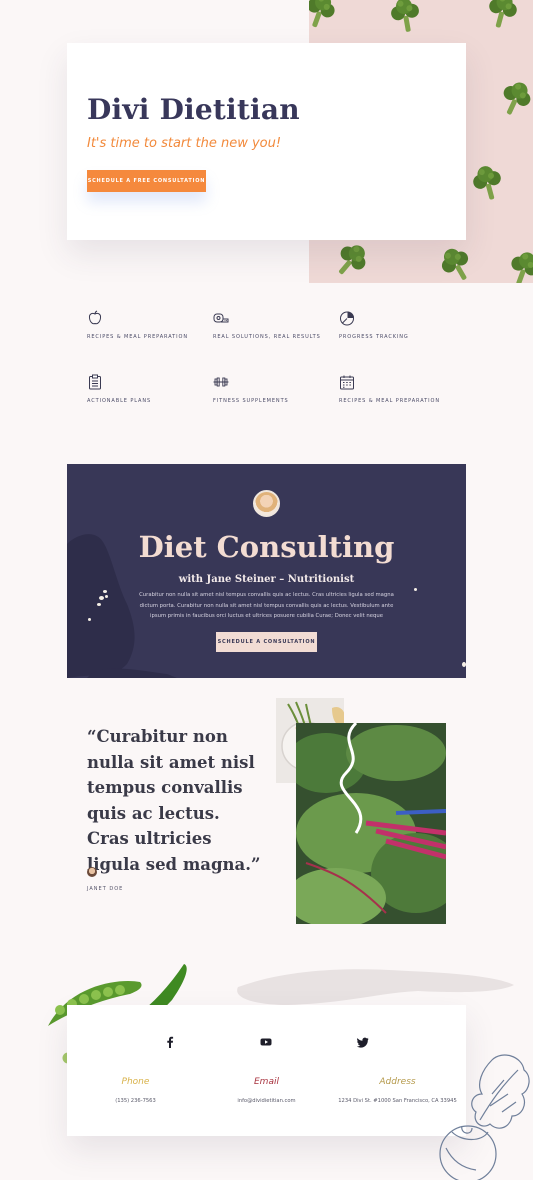  What do you see at coordinates (273, 389) in the screenshot?
I see `feature-item: Fitness Supplements` at bounding box center [273, 389].